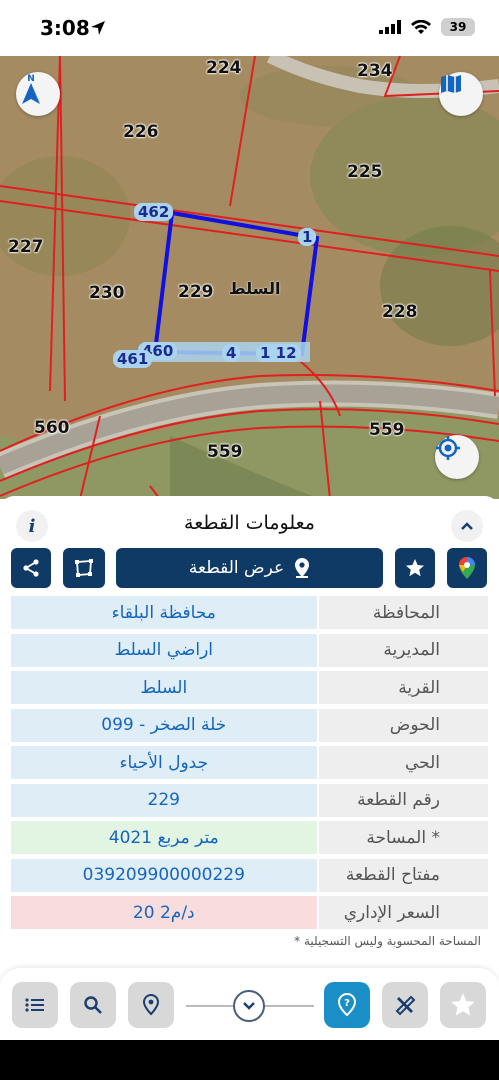 The height and width of the screenshot is (1080, 499). What do you see at coordinates (196, 292) in the screenshot?
I see `parcel-number-selected: 229` at bounding box center [196, 292].